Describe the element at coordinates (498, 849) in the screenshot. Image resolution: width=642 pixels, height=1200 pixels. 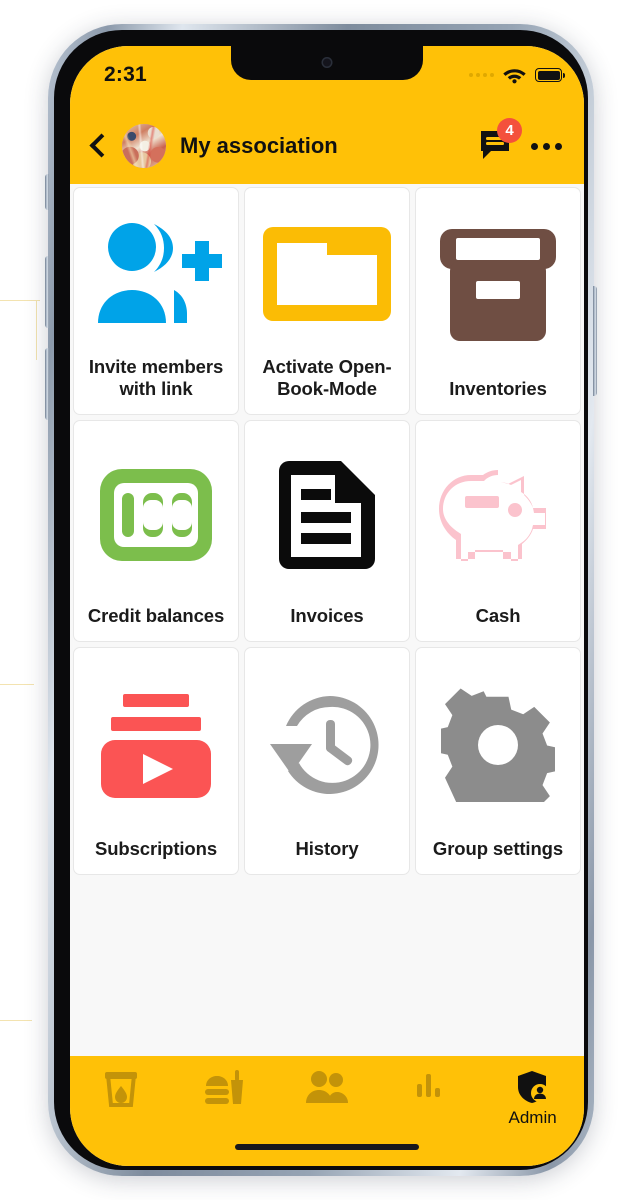
I see `tile-label: Group settings` at that location.